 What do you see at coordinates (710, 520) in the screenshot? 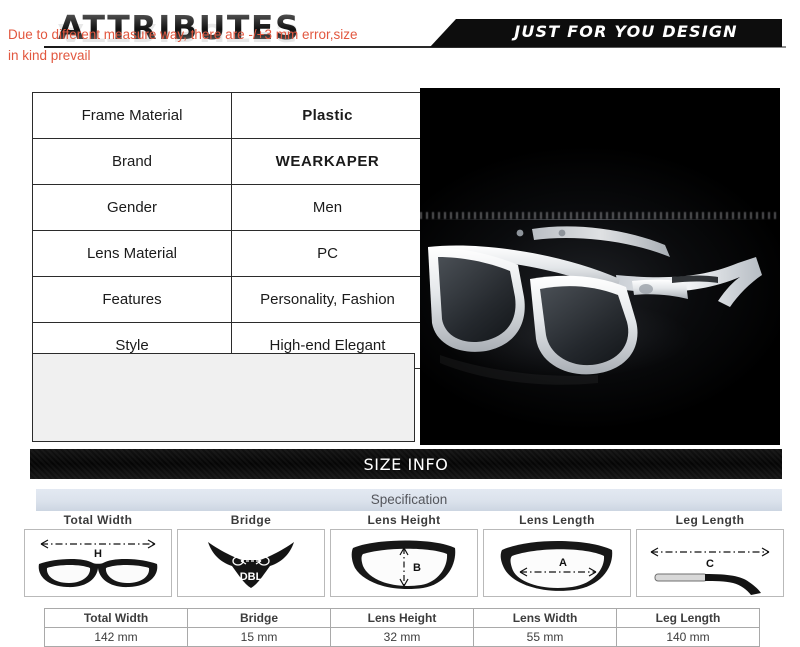
I see `diagram-title: Leg Length` at bounding box center [710, 520].